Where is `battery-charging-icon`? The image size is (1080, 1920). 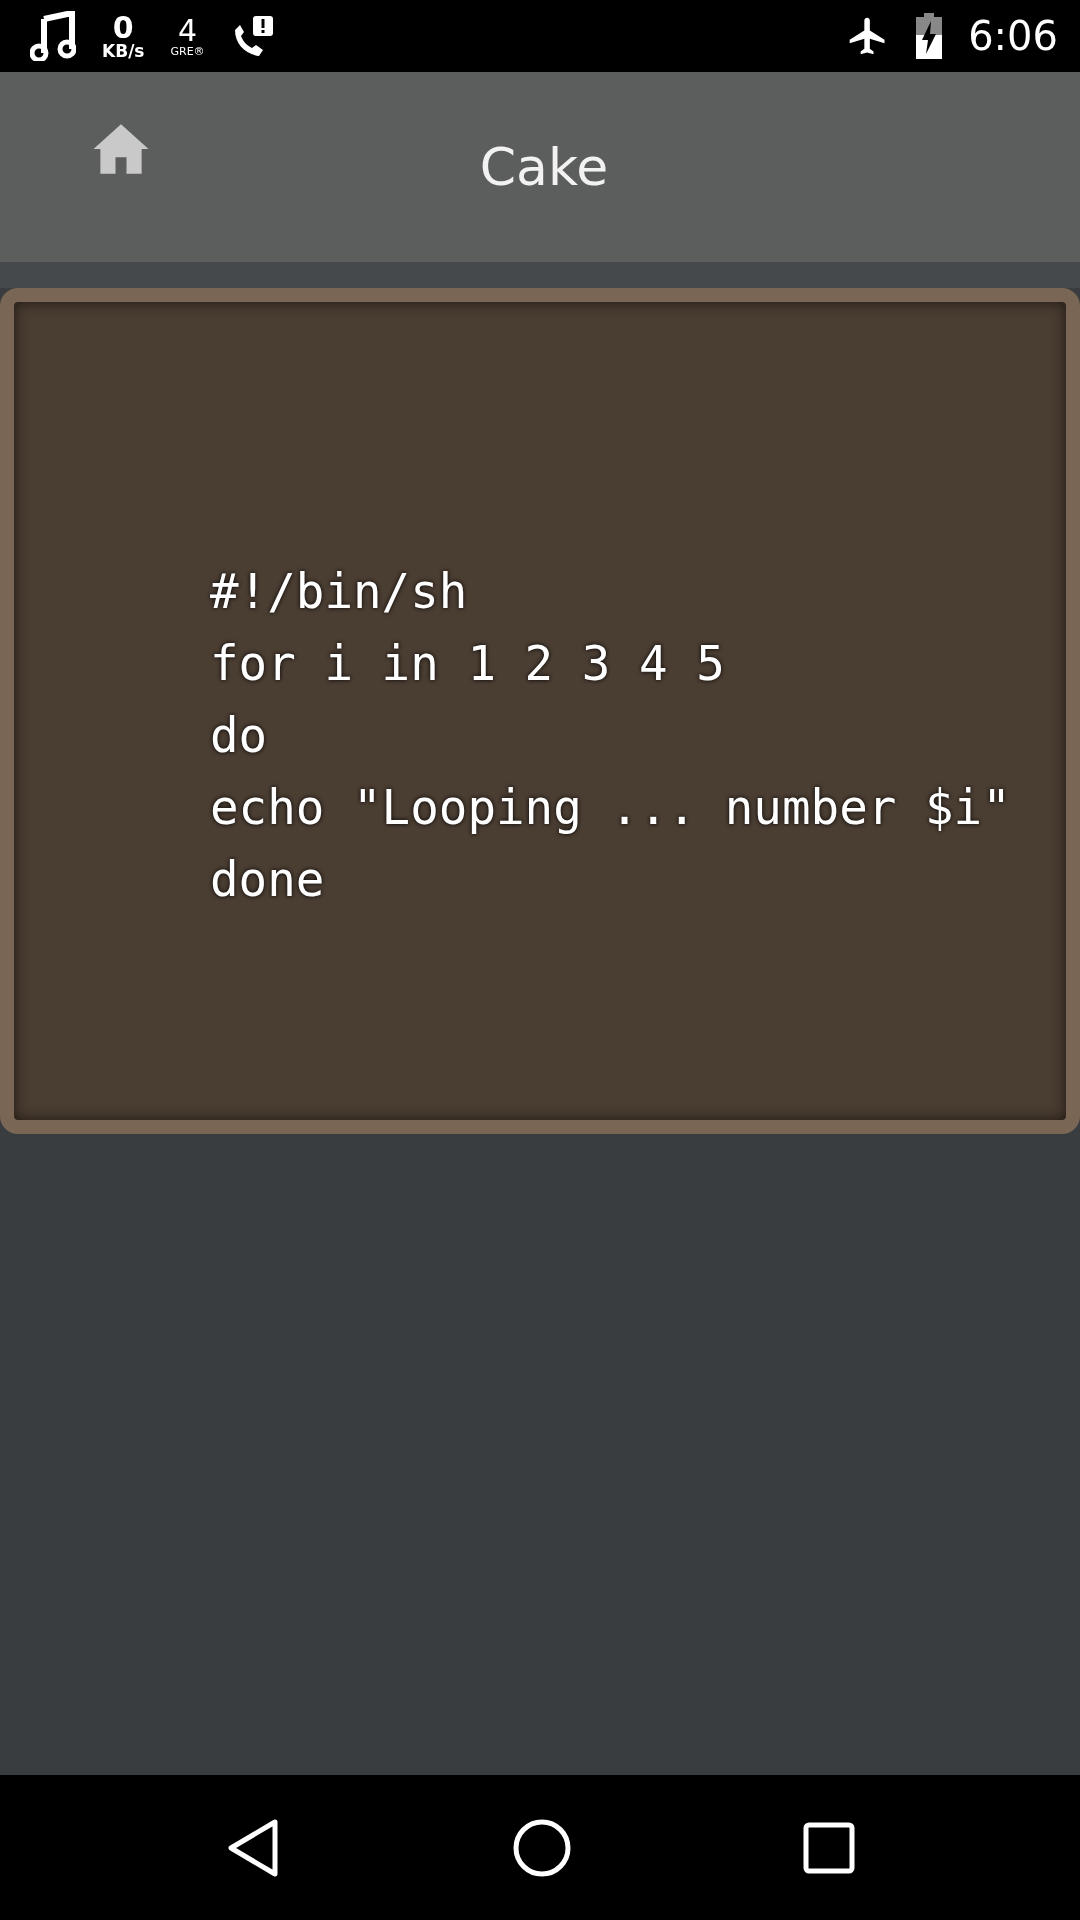 battery-charging-icon is located at coordinates (929, 36).